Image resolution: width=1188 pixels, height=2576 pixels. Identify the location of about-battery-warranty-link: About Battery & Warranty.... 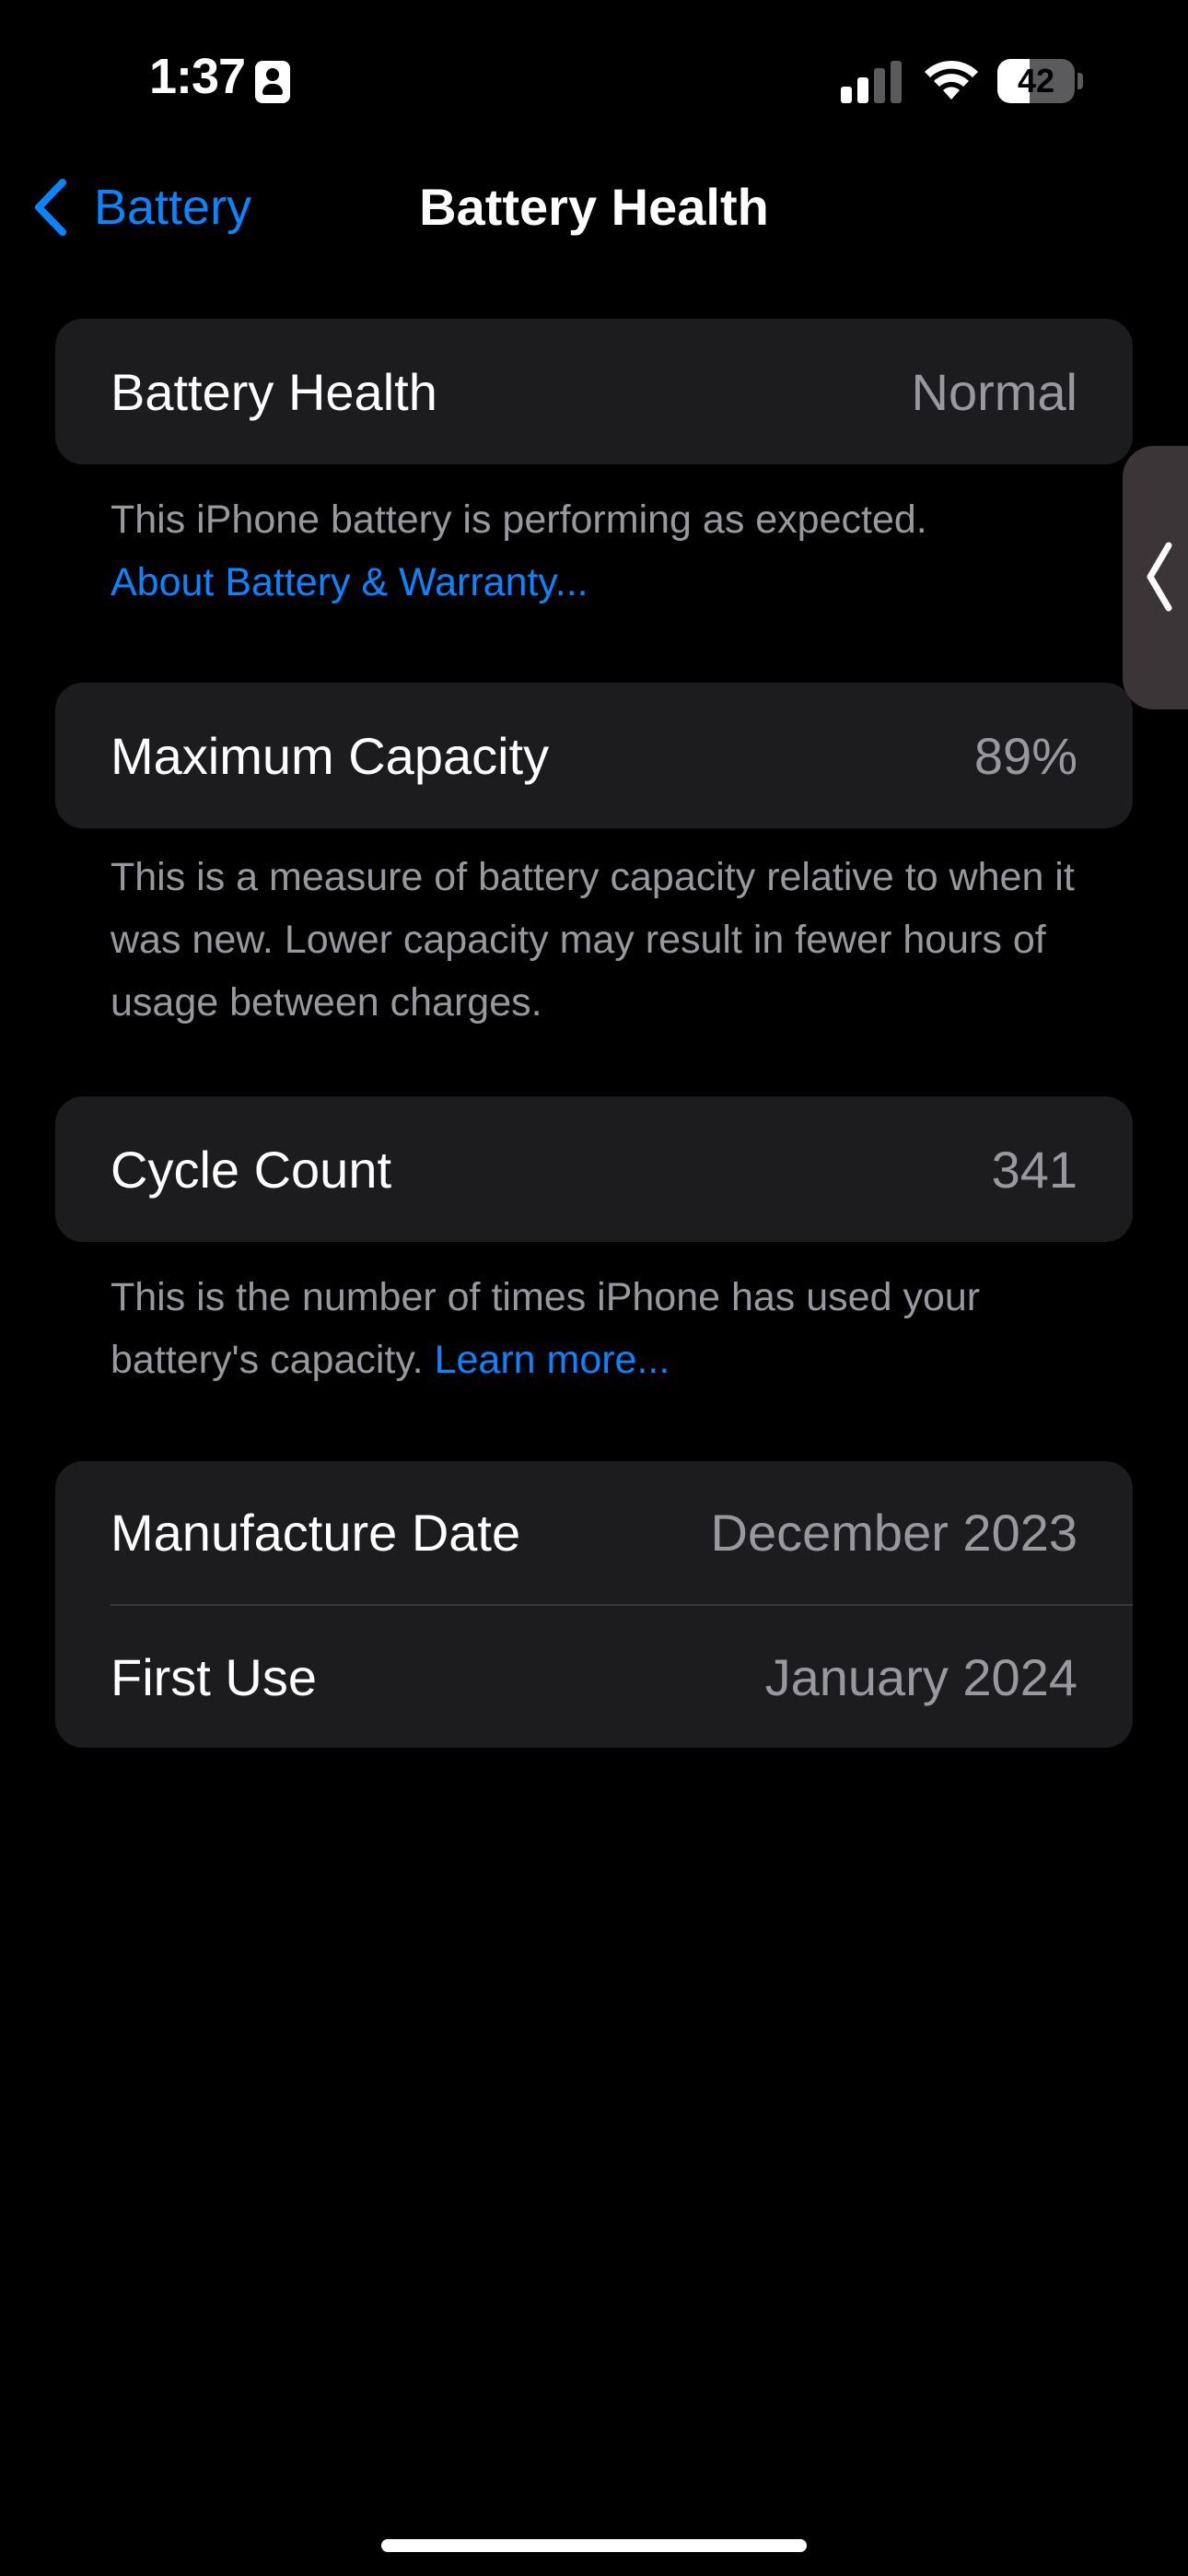
(349, 582).